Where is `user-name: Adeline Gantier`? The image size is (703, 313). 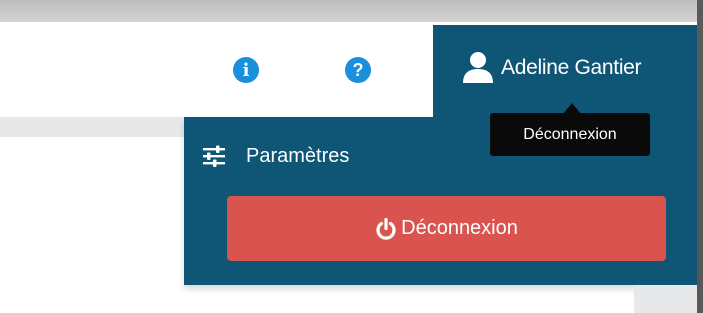
user-name: Adeline Gantier is located at coordinates (571, 67).